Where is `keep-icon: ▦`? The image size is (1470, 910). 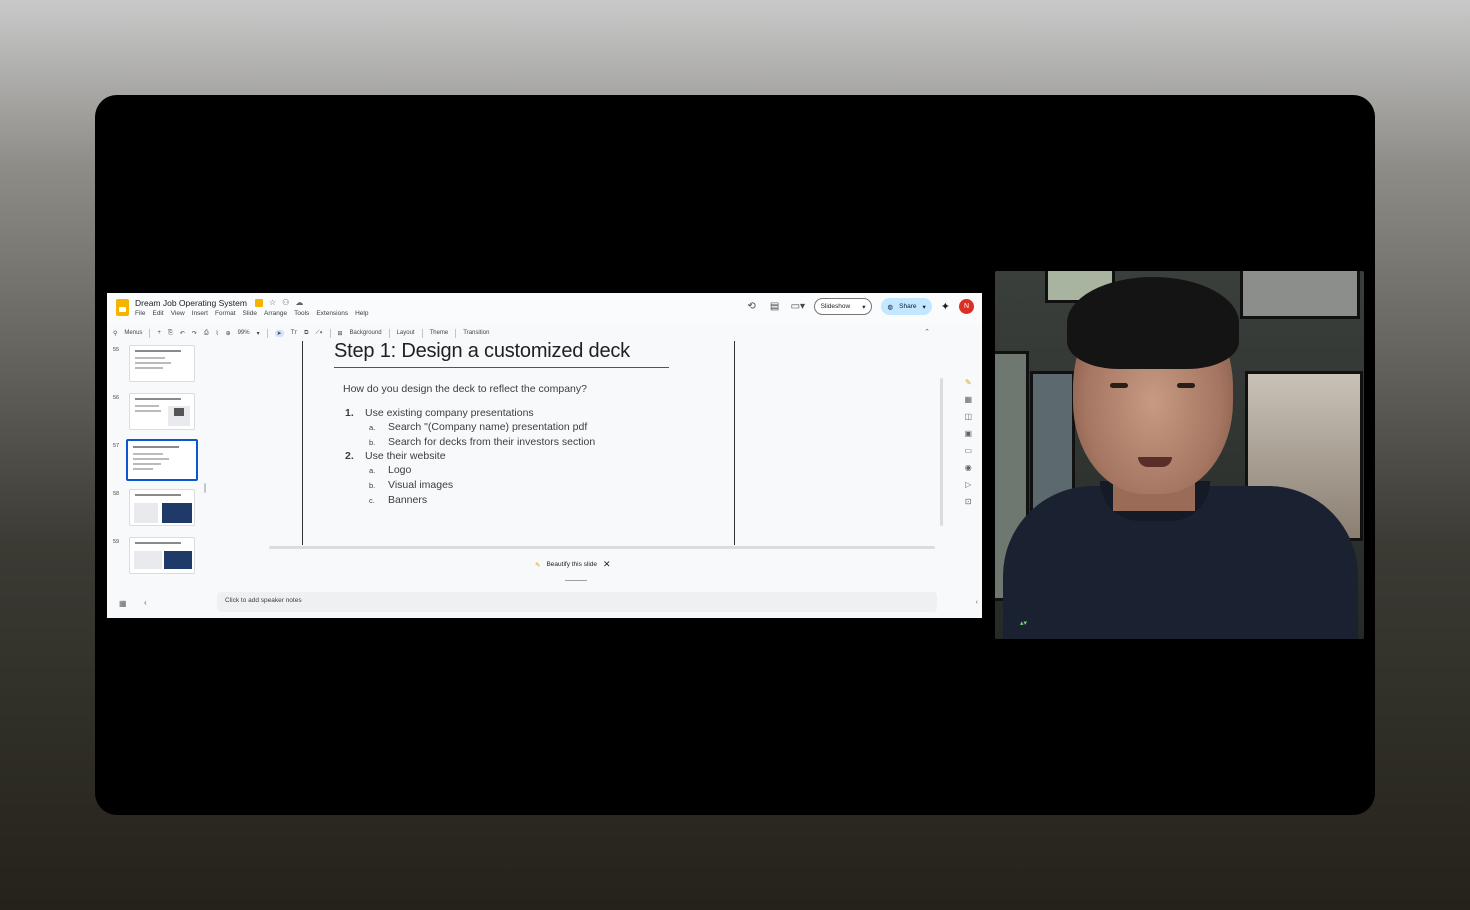 keep-icon: ▦ is located at coordinates (968, 399).